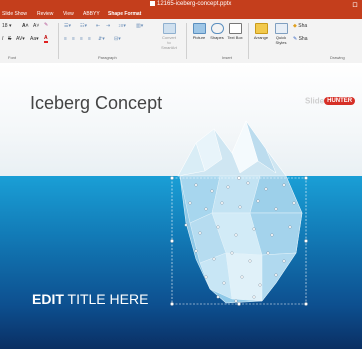 The height and width of the screenshot is (349, 362). What do you see at coordinates (235, 28) in the screenshot?
I see `textbox-icon` at bounding box center [235, 28].